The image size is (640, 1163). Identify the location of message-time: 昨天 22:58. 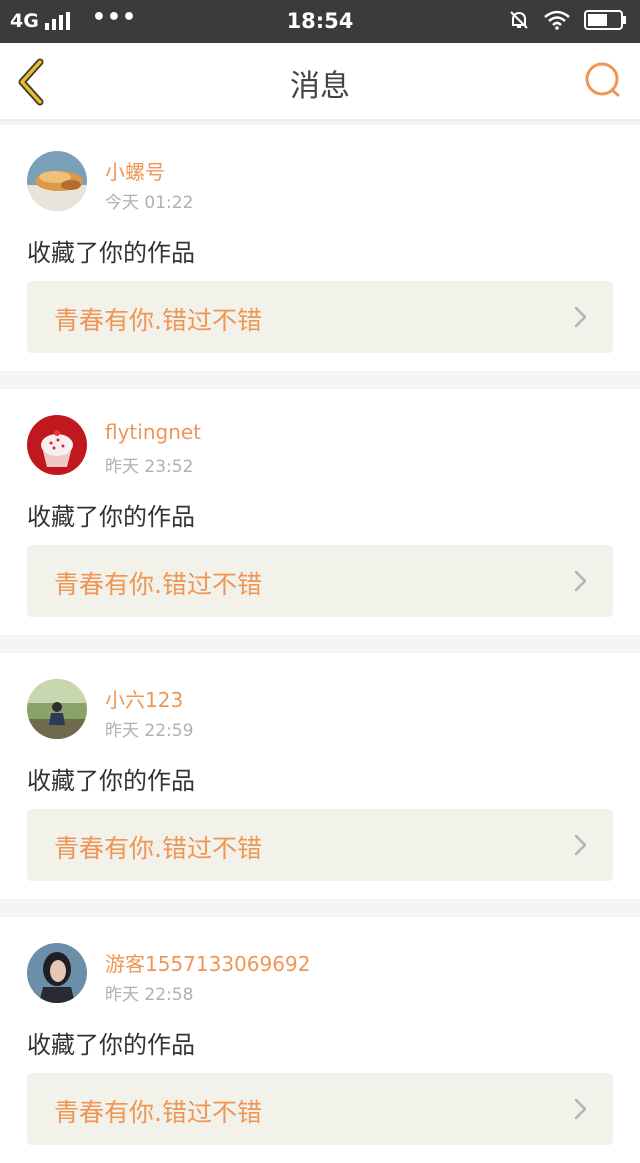
(149, 995).